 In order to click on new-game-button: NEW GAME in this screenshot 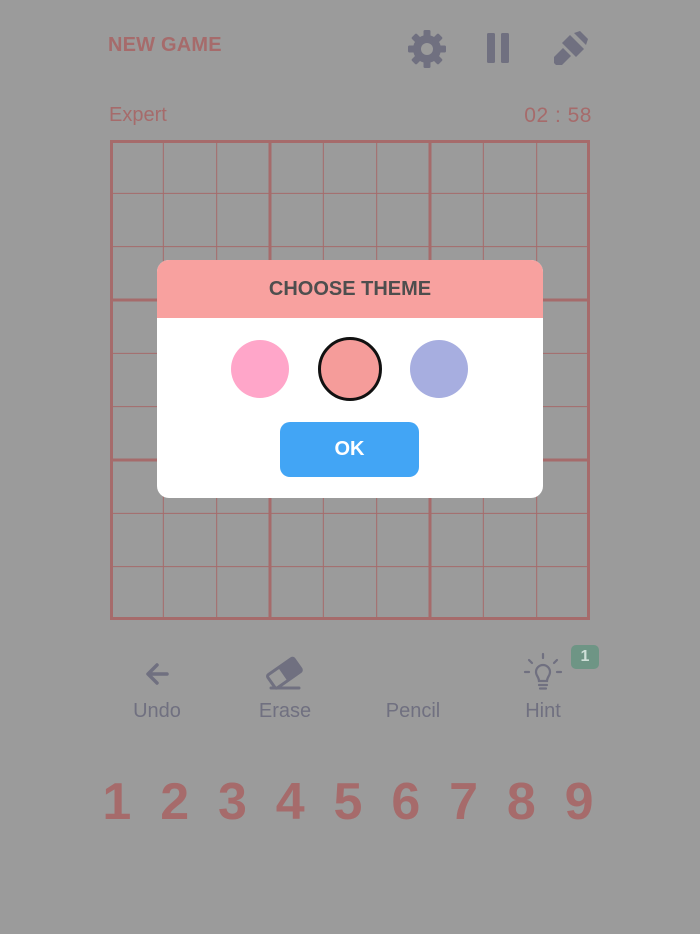, I will do `click(165, 45)`.